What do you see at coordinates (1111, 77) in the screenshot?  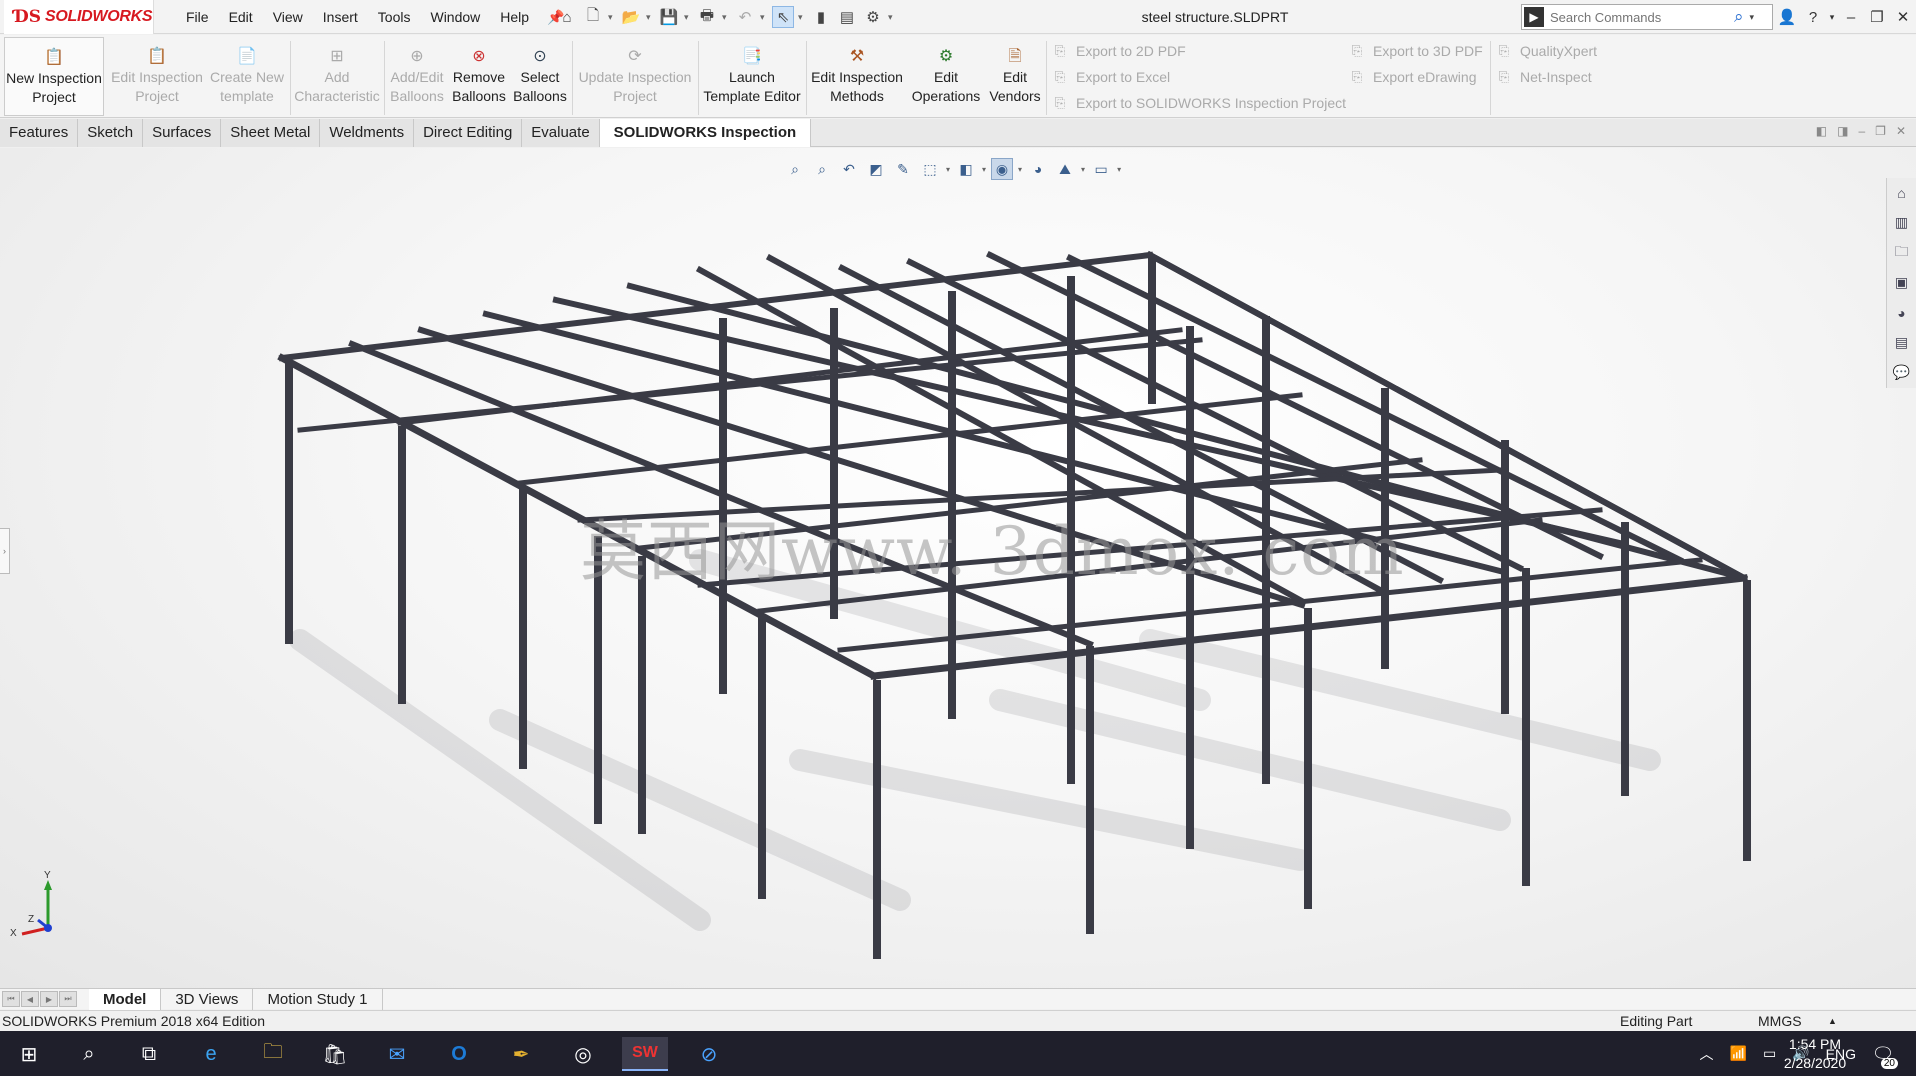 I see `export-excel-button: ⎘ Export to Excel` at bounding box center [1111, 77].